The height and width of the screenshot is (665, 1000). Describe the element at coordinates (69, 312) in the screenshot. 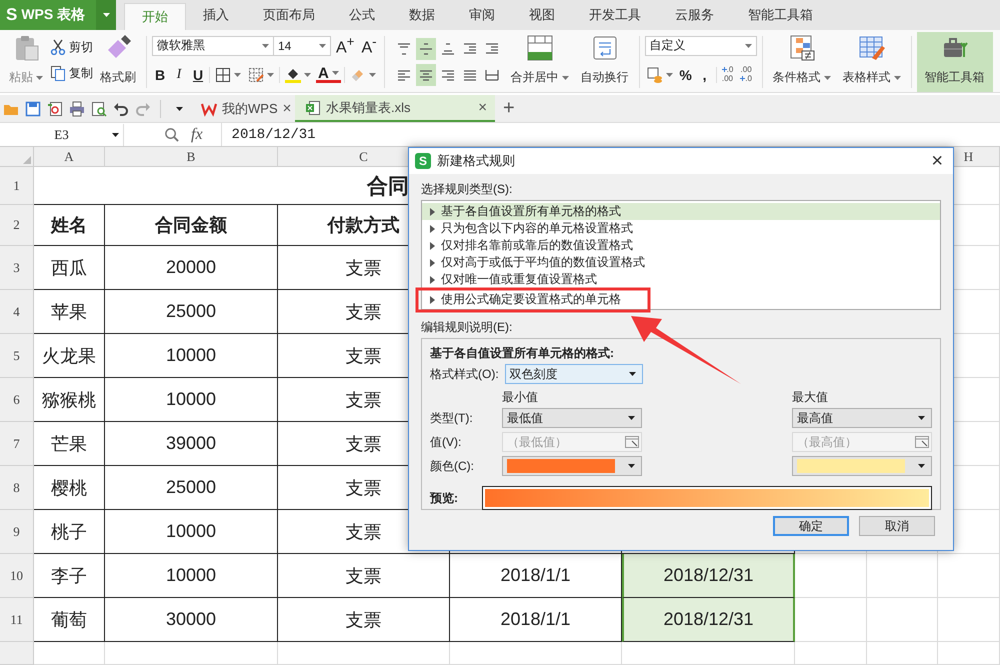

I see `table-cell: 苹果` at that location.